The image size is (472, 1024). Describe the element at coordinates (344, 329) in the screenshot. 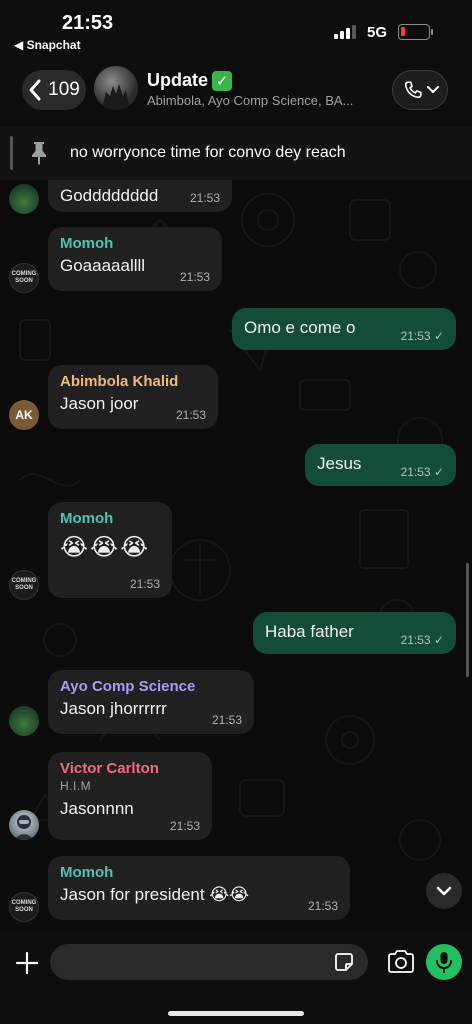

I see `message-bubble-outgoing: Omo e come o 21:53 ✓` at that location.